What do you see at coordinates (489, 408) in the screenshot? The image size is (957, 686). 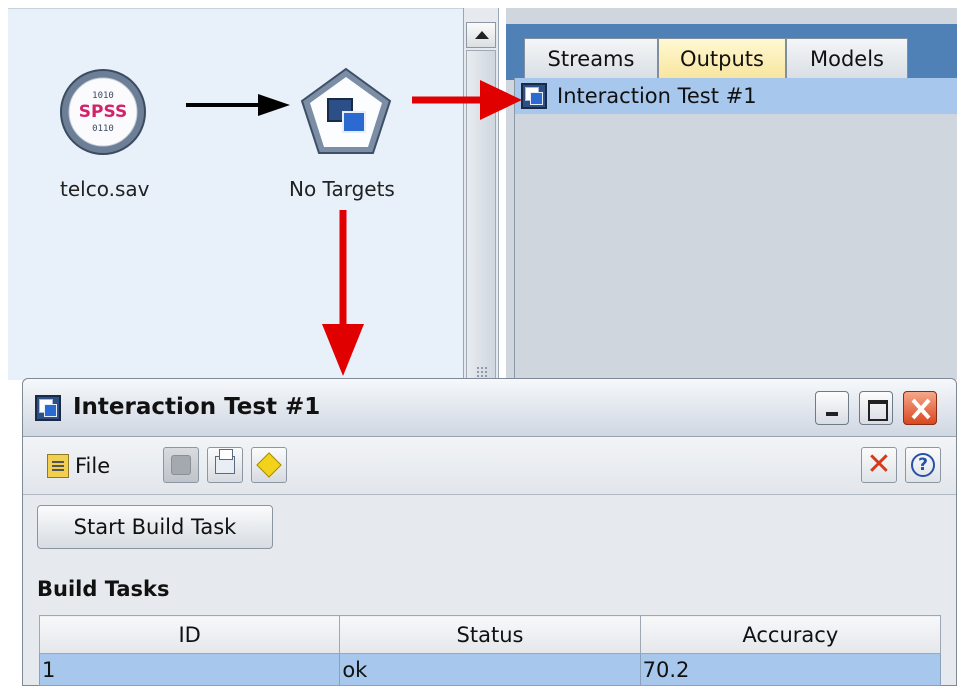 I see `window-titlebar: Interaction Test #1` at bounding box center [489, 408].